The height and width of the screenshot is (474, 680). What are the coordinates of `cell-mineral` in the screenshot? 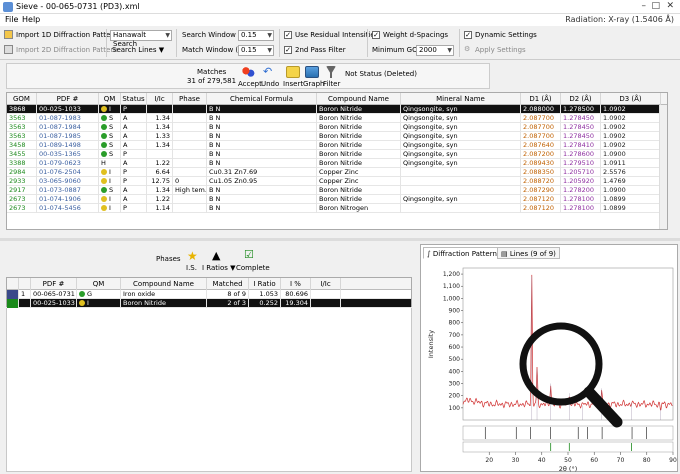 It's located at (461, 181).